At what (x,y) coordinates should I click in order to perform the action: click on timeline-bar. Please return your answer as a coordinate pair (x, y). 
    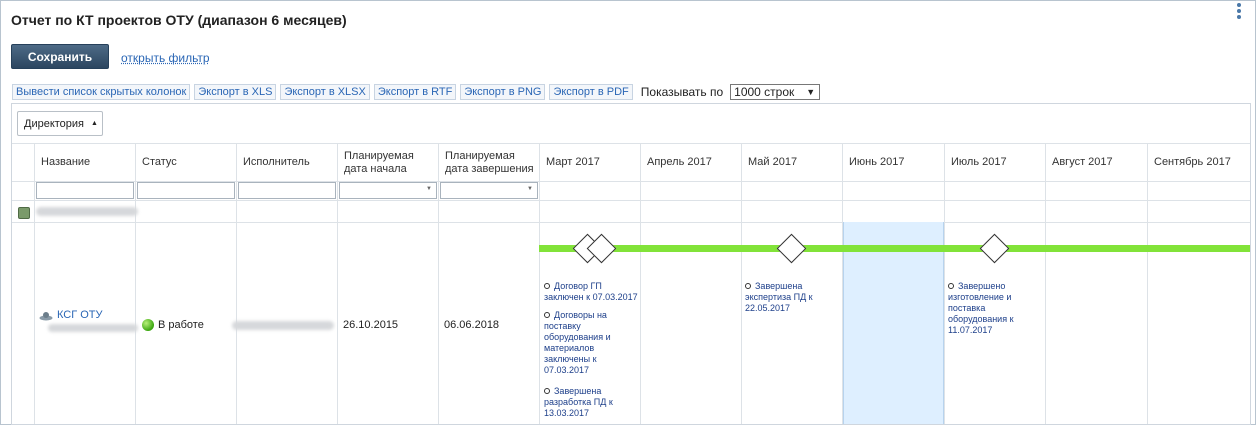
    Looking at the image, I should click on (894, 248).